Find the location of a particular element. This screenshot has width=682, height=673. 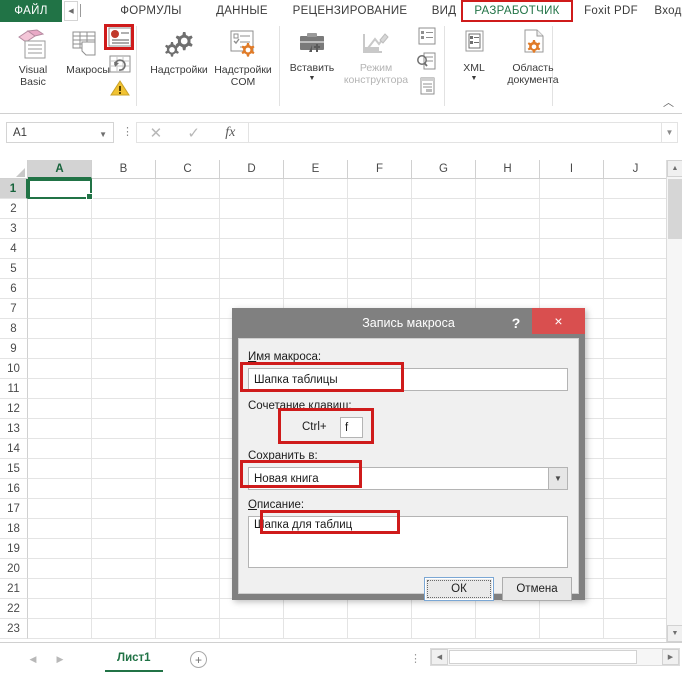

visual-basic-button: Visual Basic is located at coordinates (33, 58).